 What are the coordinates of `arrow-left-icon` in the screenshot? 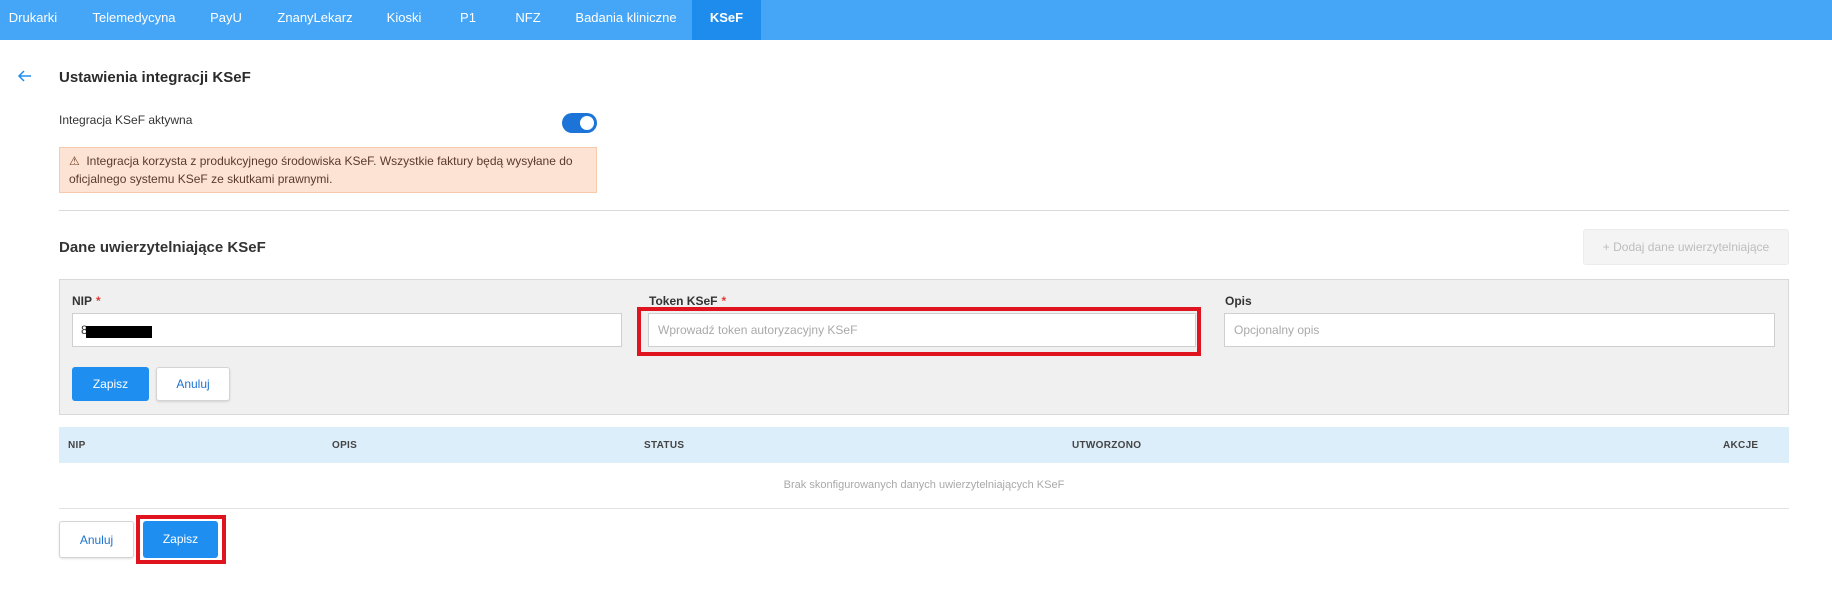 It's located at (25, 76).